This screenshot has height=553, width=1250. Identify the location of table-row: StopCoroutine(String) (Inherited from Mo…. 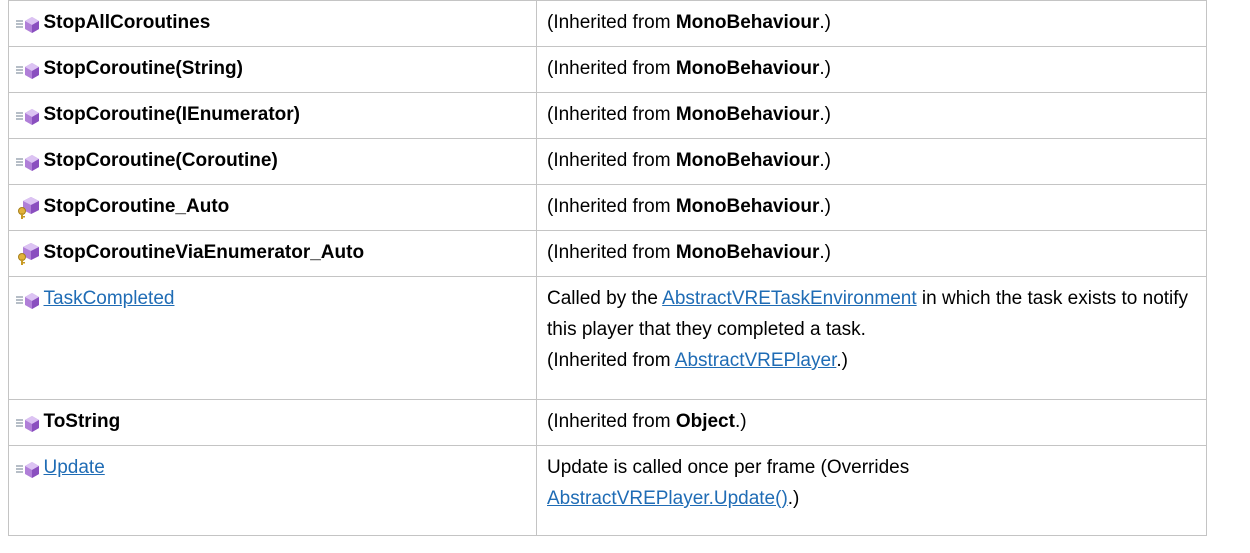
(607, 69).